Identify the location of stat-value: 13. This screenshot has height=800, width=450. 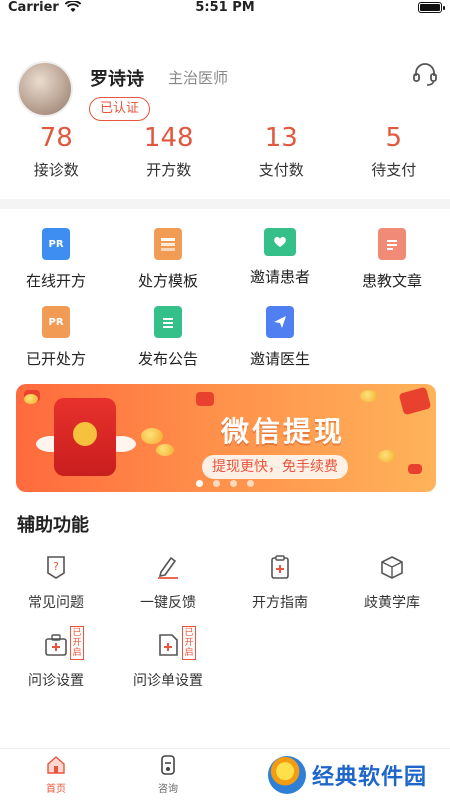
(281, 138).